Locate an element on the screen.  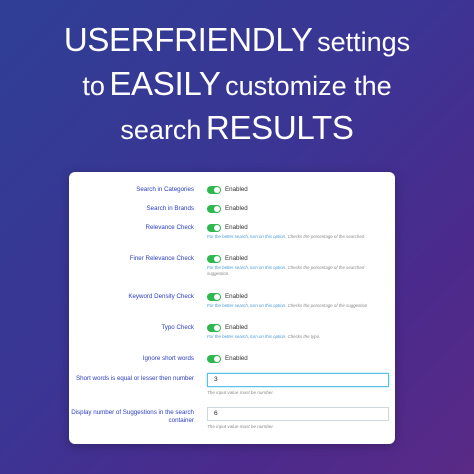
help-text: Checks the percentage of the searched is located at coordinates (326, 236).